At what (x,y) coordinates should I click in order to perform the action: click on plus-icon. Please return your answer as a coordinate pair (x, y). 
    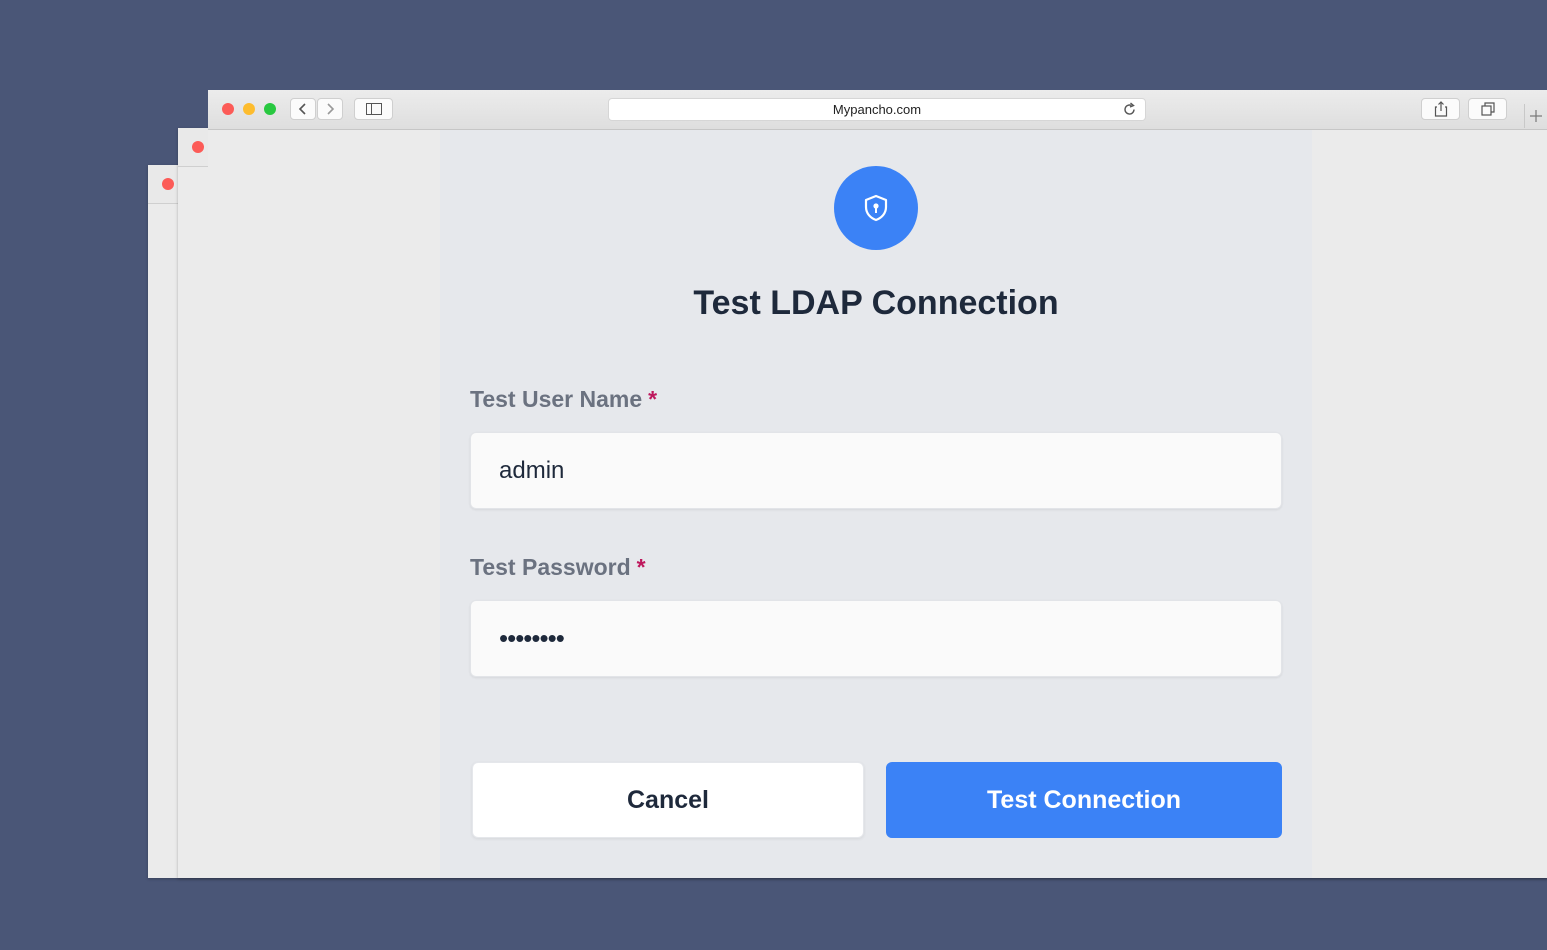
    Looking at the image, I should click on (1536, 116).